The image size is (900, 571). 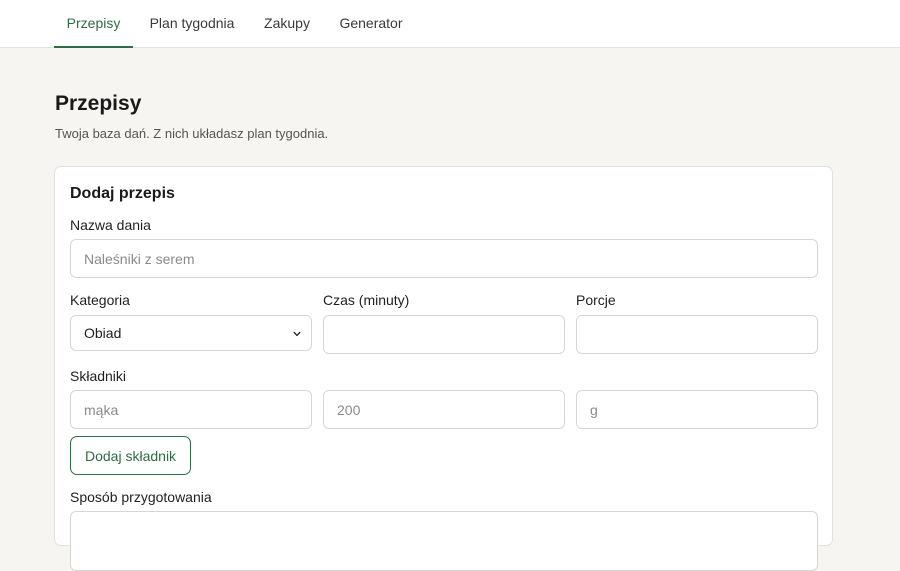 What do you see at coordinates (697, 409) in the screenshot?
I see `ingredient-unit-input` at bounding box center [697, 409].